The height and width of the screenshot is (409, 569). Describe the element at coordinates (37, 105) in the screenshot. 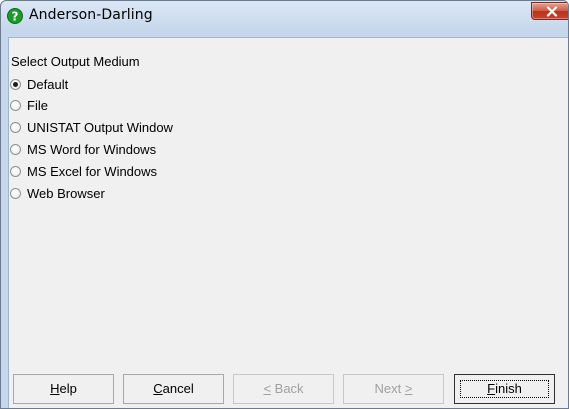

I see `radio-label: File` at that location.